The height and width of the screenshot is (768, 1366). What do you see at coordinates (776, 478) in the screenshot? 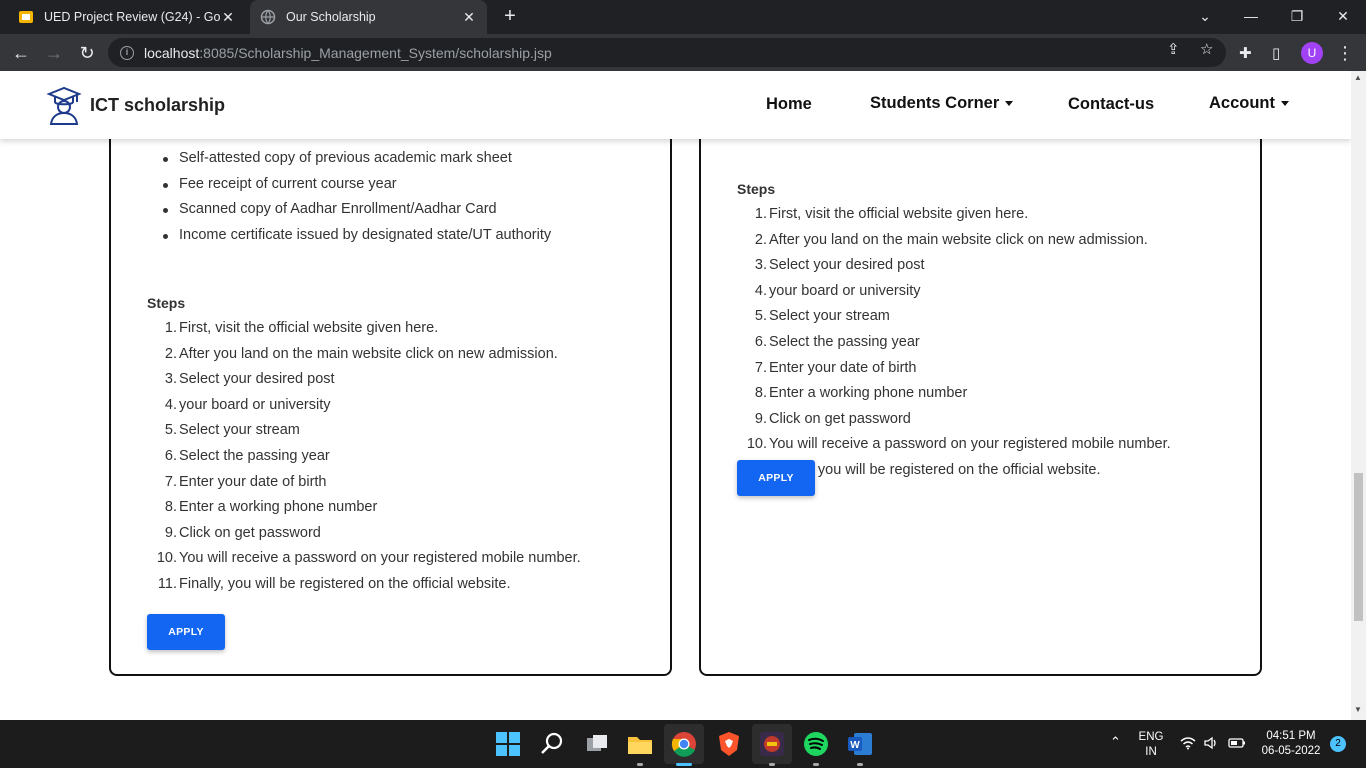
I see `apply-button-right: APPLY` at bounding box center [776, 478].